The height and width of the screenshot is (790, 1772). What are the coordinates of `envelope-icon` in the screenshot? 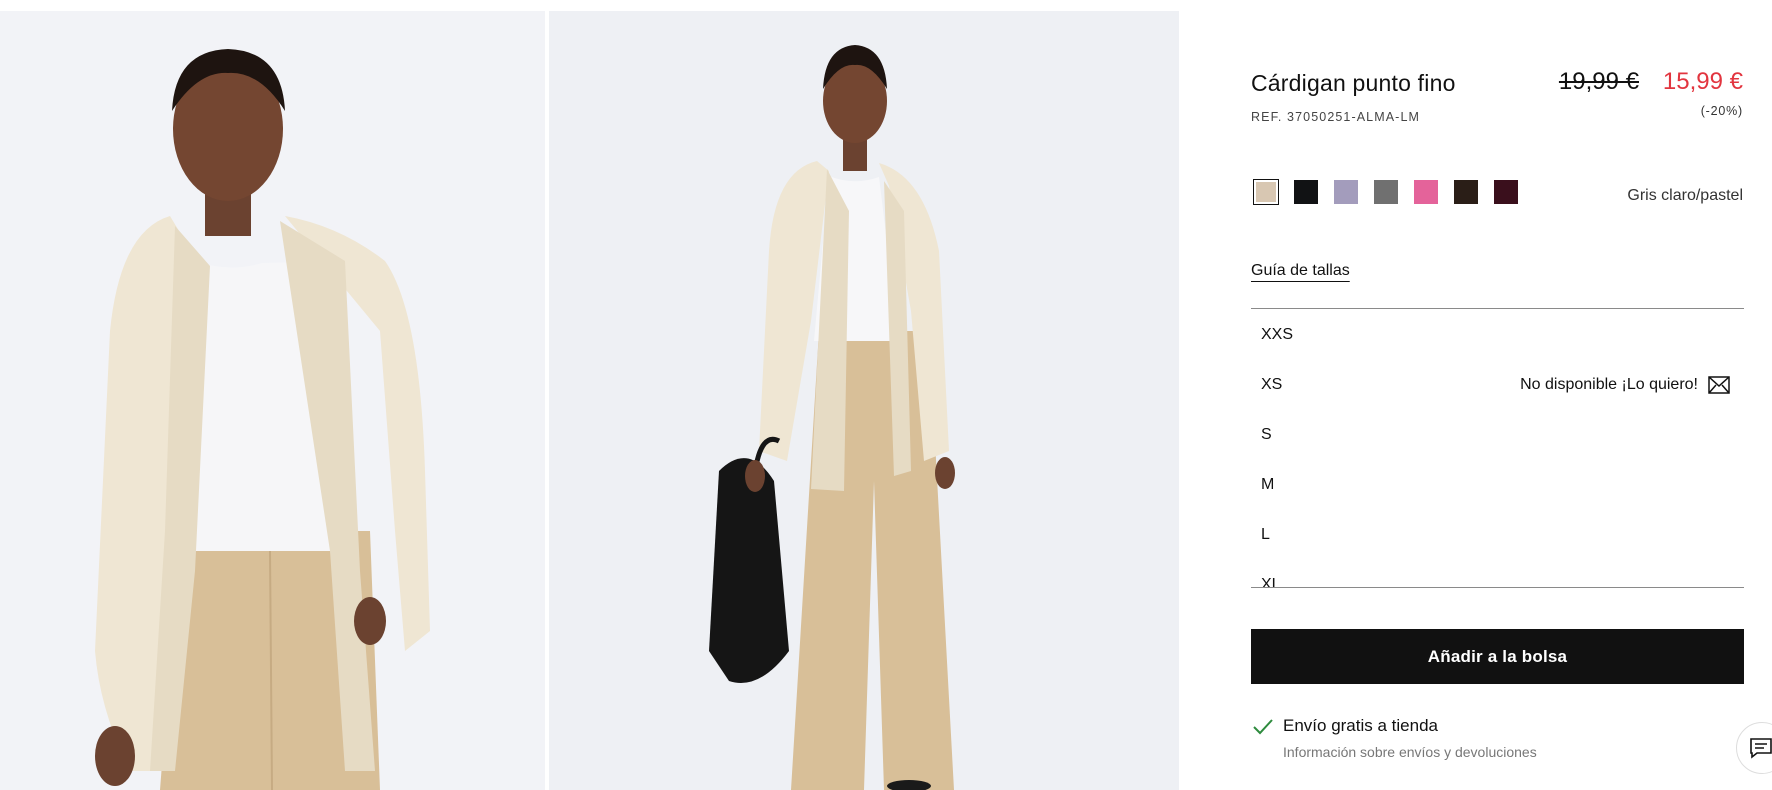 It's located at (1719, 385).